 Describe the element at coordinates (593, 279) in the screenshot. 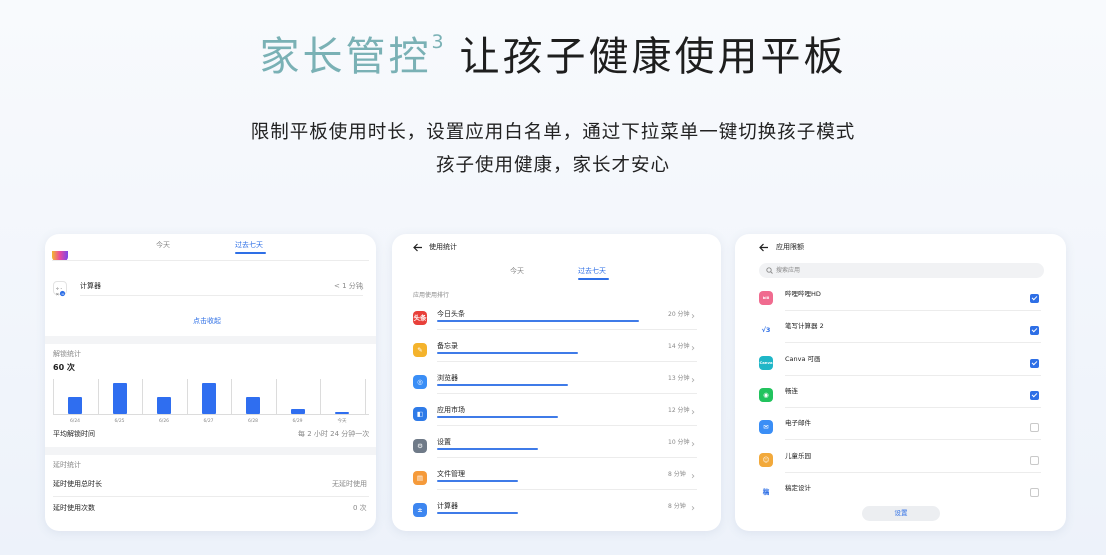

I see `active-tab-indicator` at that location.